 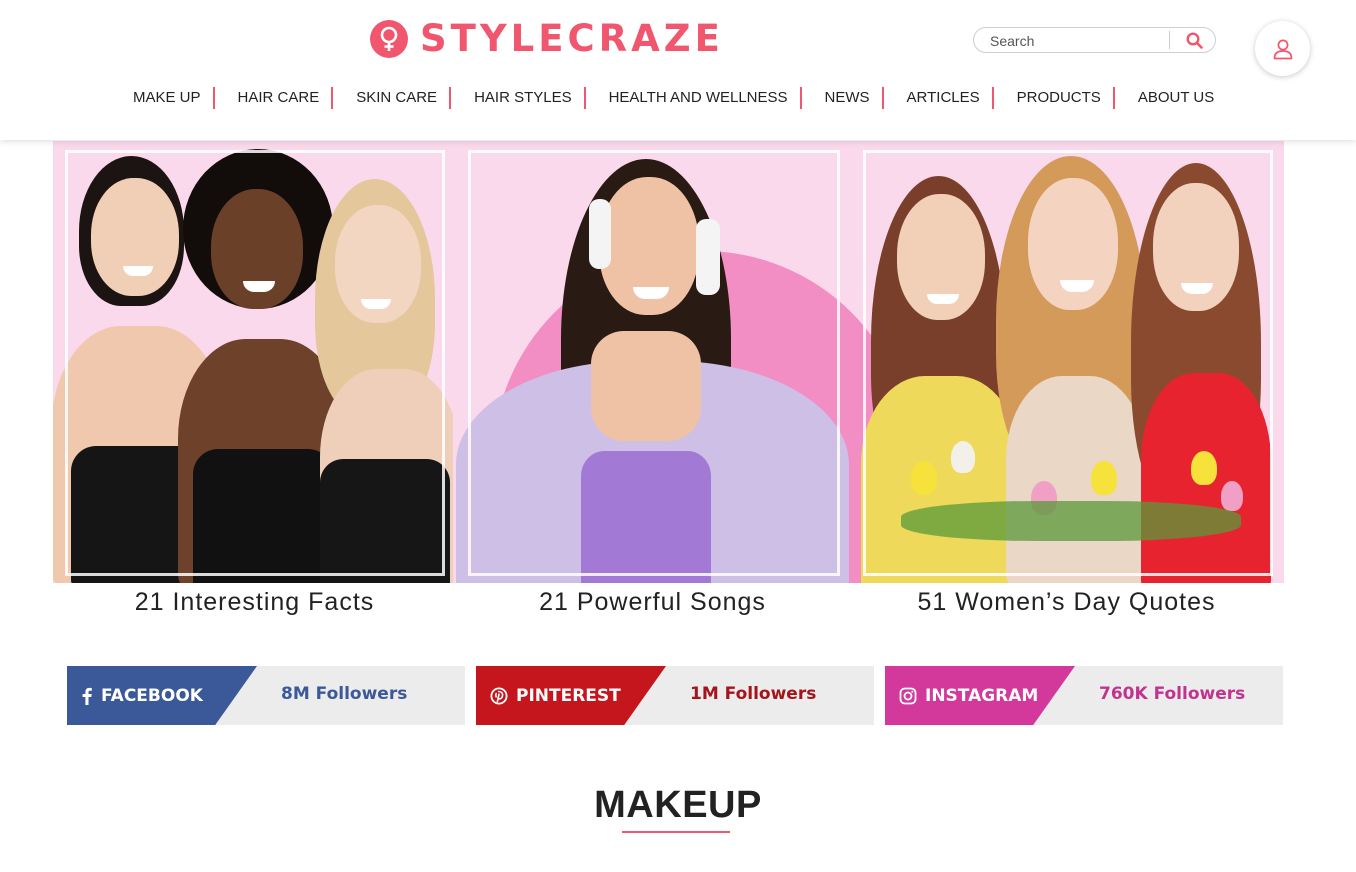 I want to click on user-icon, so click(x=1282, y=49).